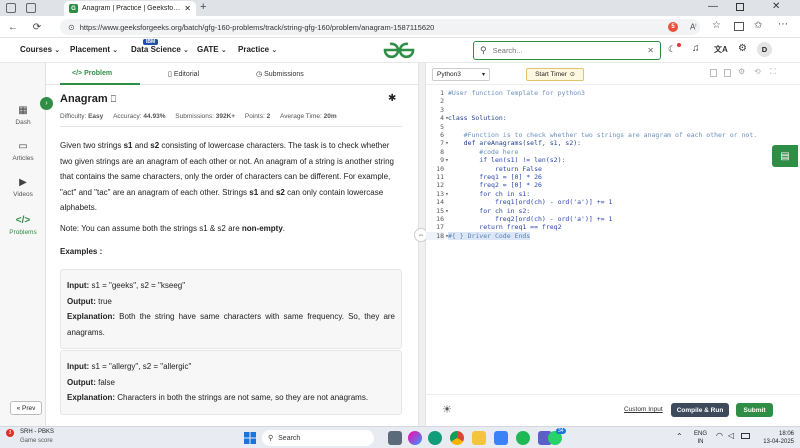  What do you see at coordinates (10, 433) in the screenshot?
I see `weather-badge: 3` at bounding box center [10, 433].